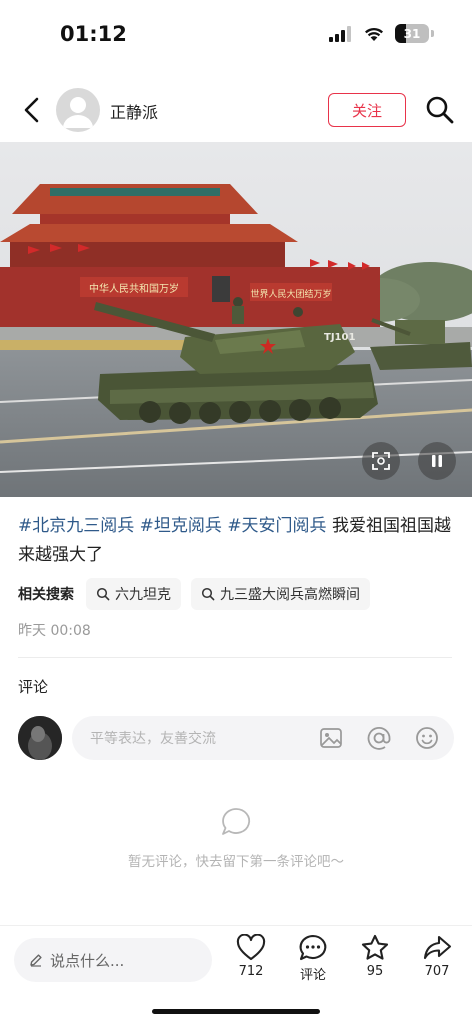 This screenshot has height=1024, width=472. I want to click on status-icons: 31, so click(381, 33).